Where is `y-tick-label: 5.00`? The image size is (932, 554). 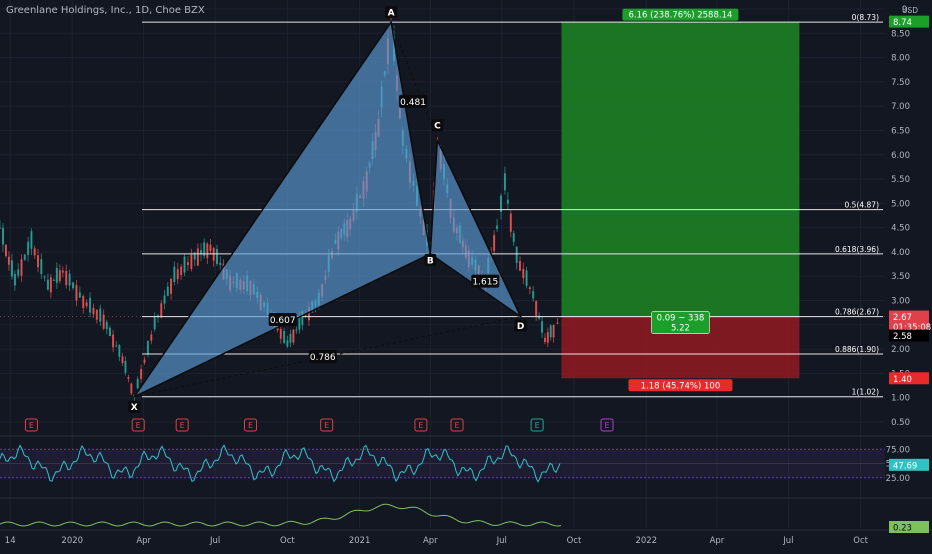 y-tick-label: 5.00 is located at coordinates (900, 204).